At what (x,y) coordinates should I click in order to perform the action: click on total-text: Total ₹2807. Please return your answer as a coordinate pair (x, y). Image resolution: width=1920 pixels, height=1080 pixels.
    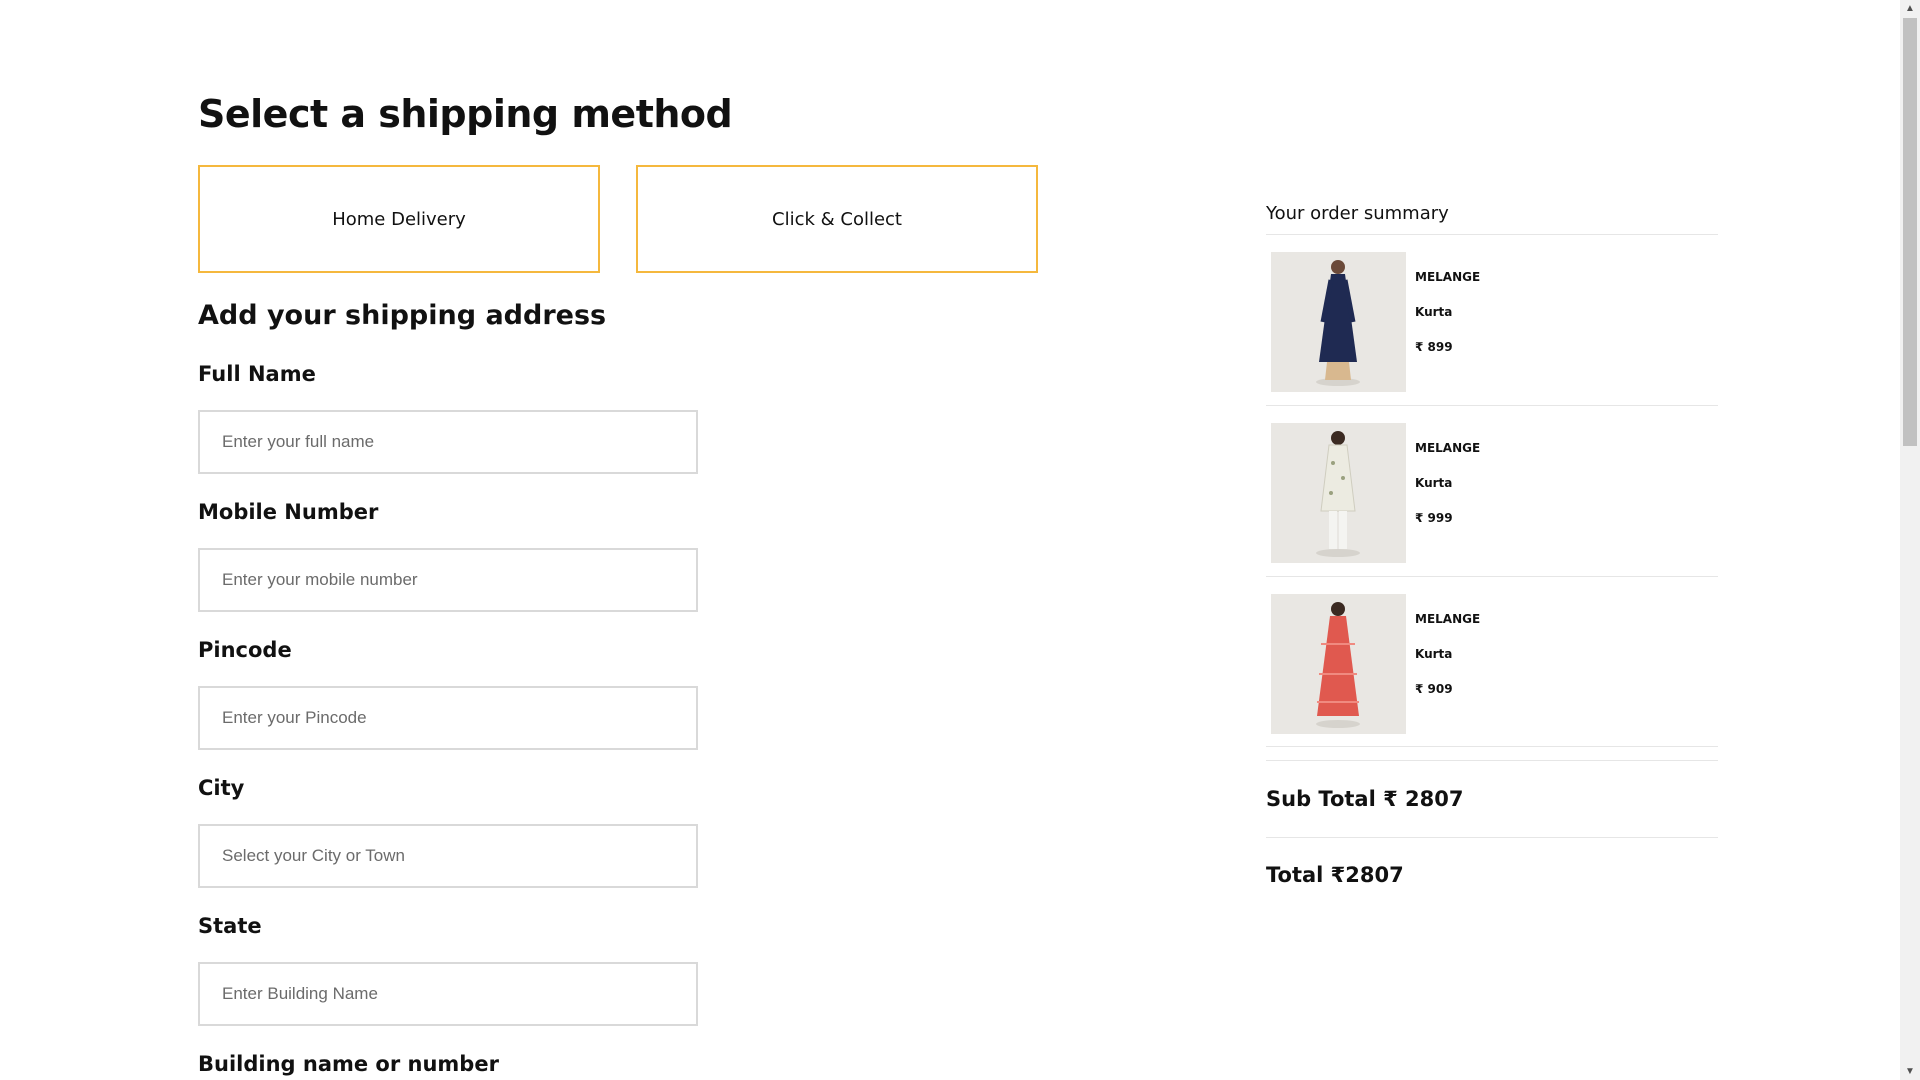
    Looking at the image, I should click on (1335, 875).